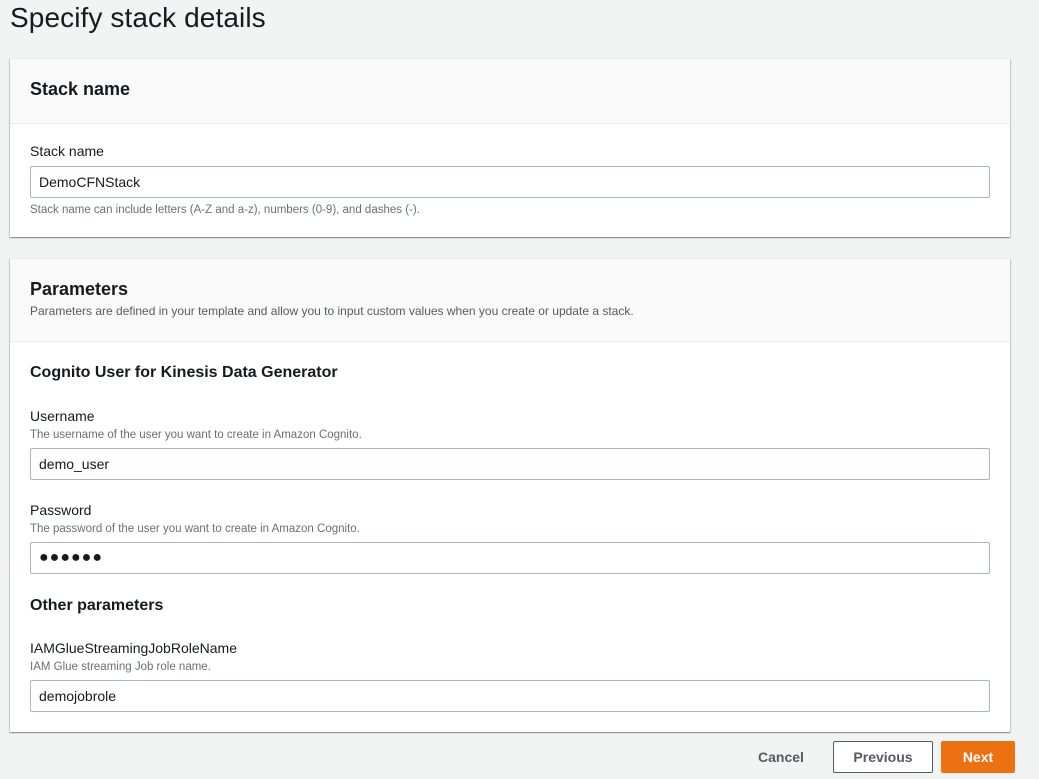  I want to click on iam-role-input, so click(510, 696).